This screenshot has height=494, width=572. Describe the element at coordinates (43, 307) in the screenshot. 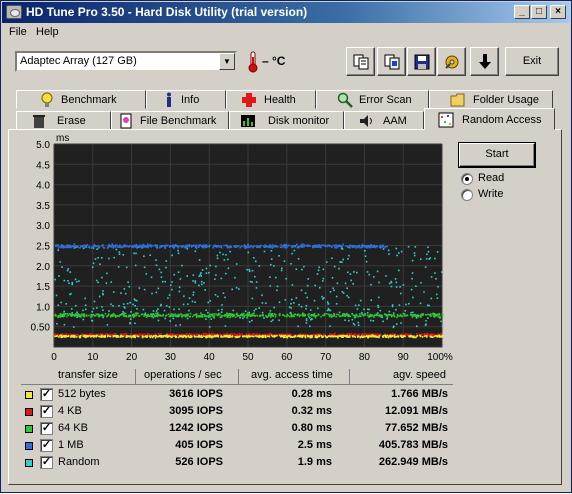

I see `y-tick-label: 1.0` at that location.